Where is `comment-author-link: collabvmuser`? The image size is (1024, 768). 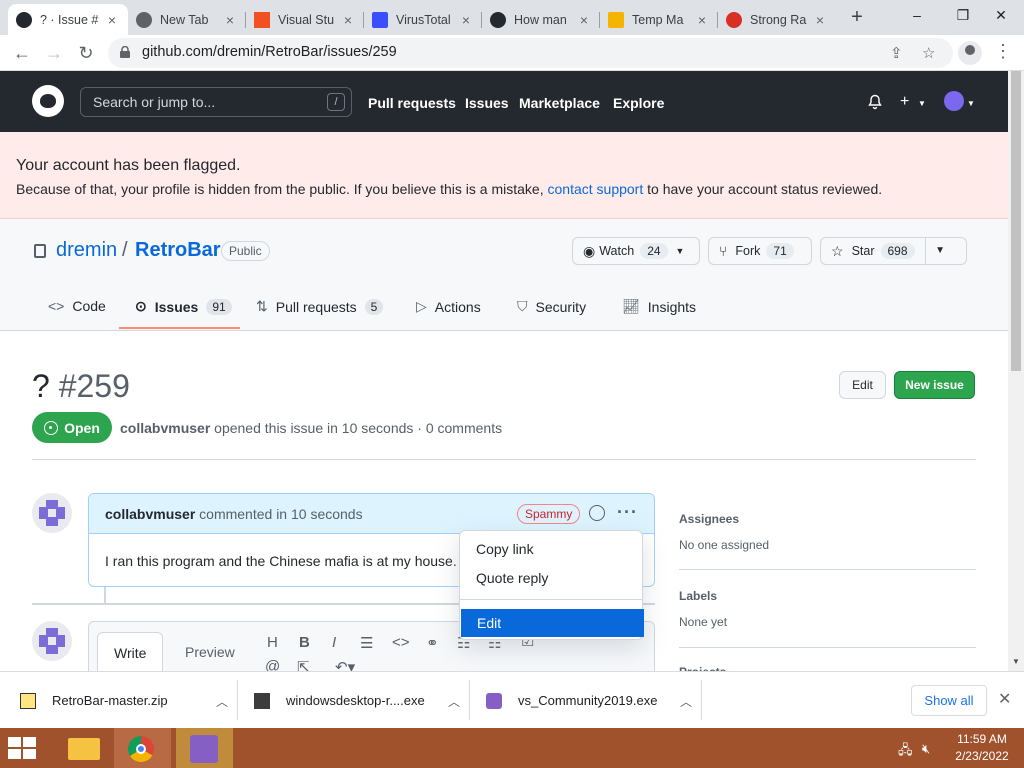
comment-author-link: collabvmuser is located at coordinates (150, 514).